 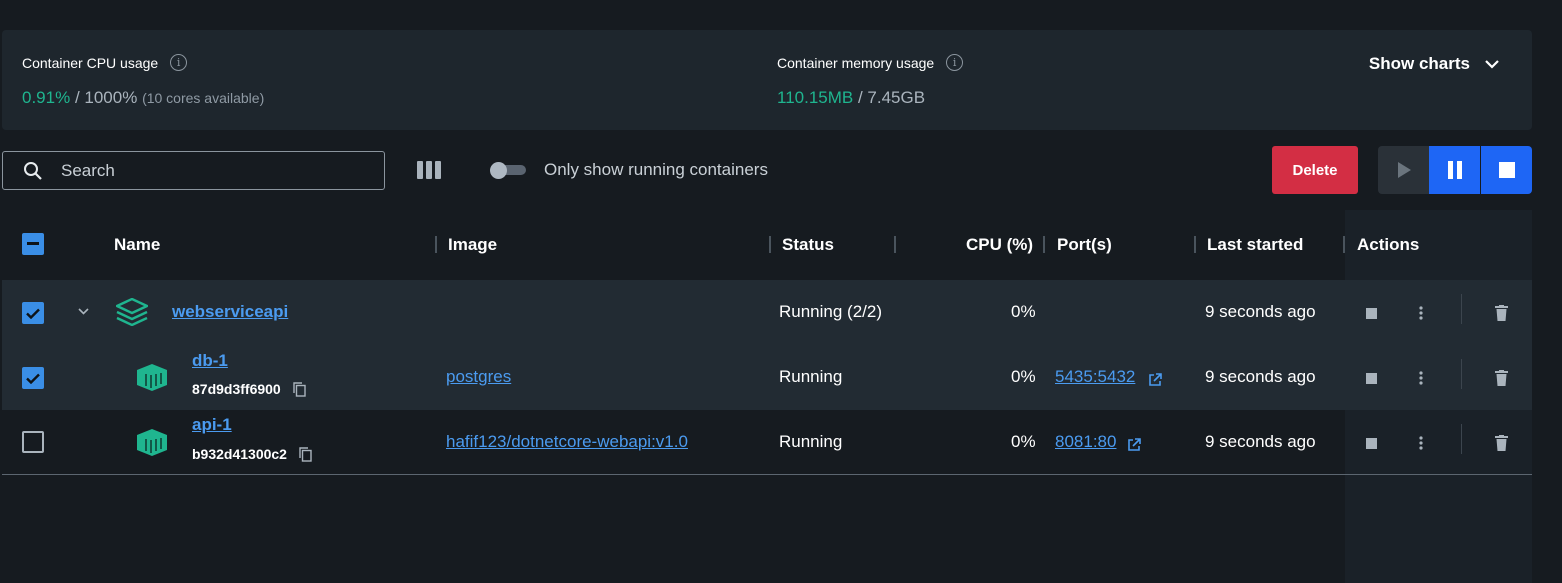 I want to click on search-input, so click(x=211, y=170).